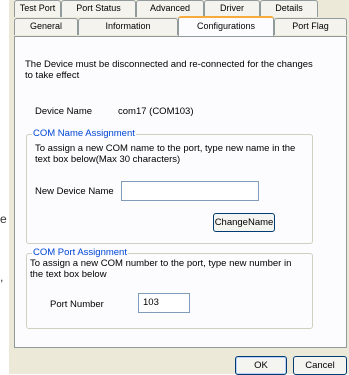 The image size is (349, 375). I want to click on tab-general: General, so click(46, 26).